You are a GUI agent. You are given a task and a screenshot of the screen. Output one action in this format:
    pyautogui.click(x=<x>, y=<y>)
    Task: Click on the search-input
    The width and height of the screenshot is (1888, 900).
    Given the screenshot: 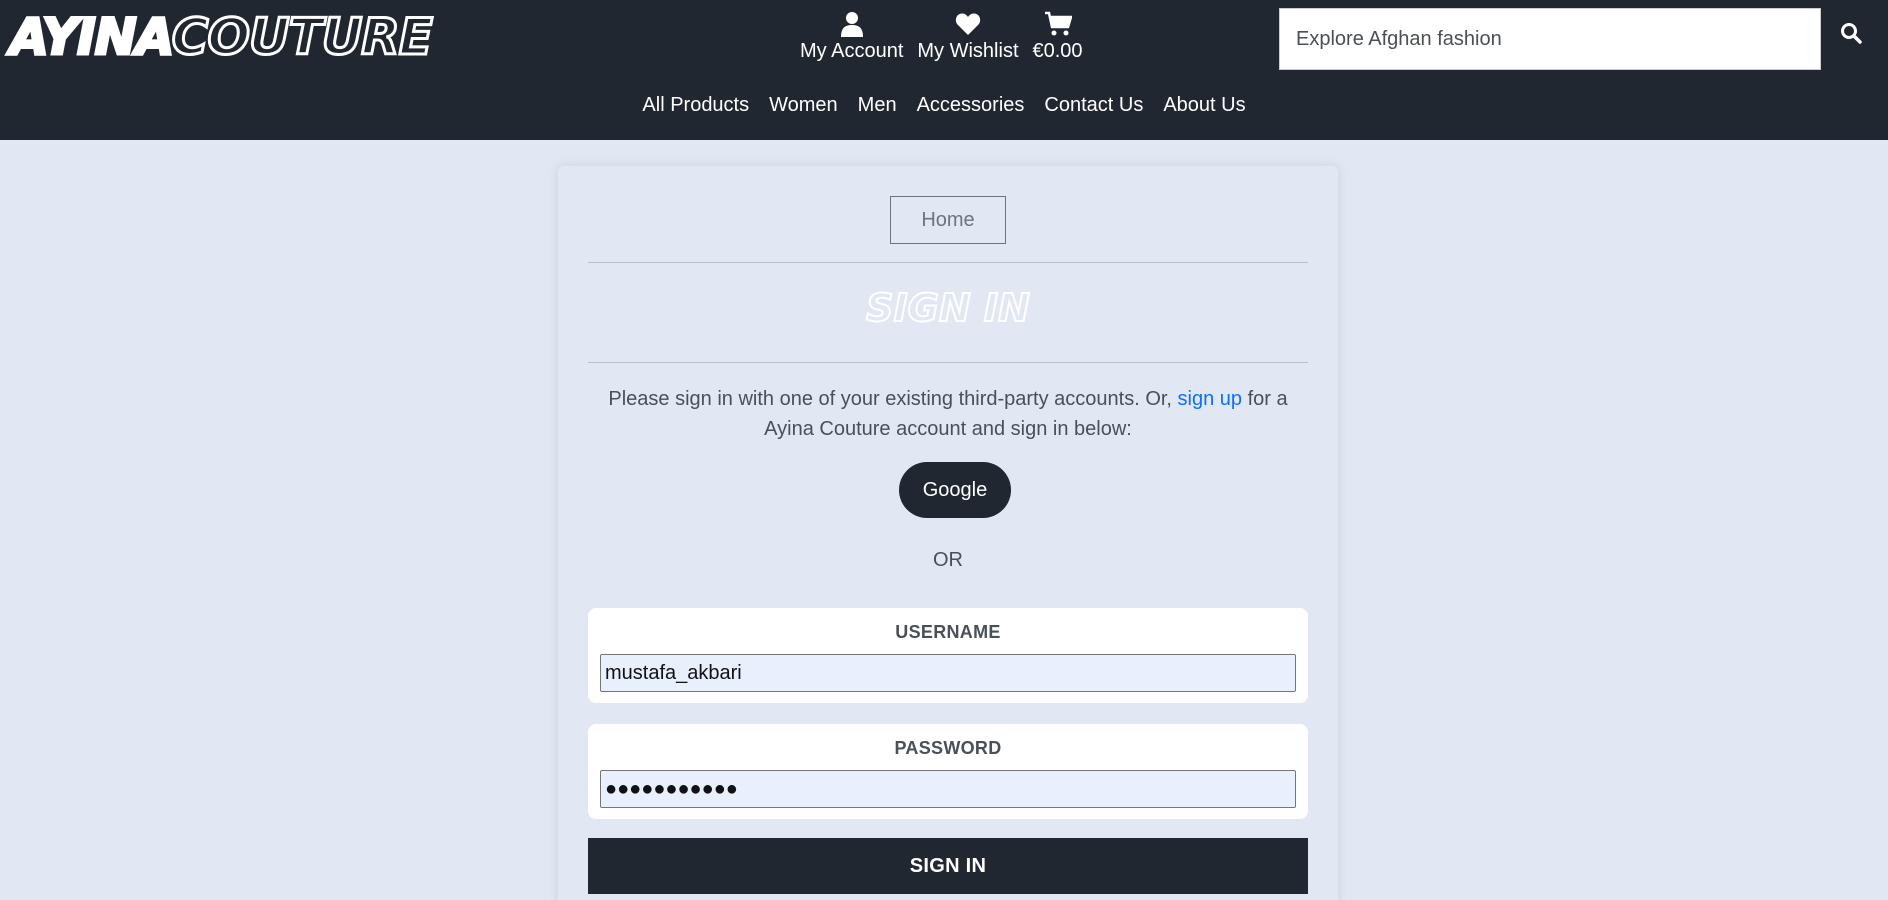 What is the action you would take?
    pyautogui.click(x=1550, y=39)
    